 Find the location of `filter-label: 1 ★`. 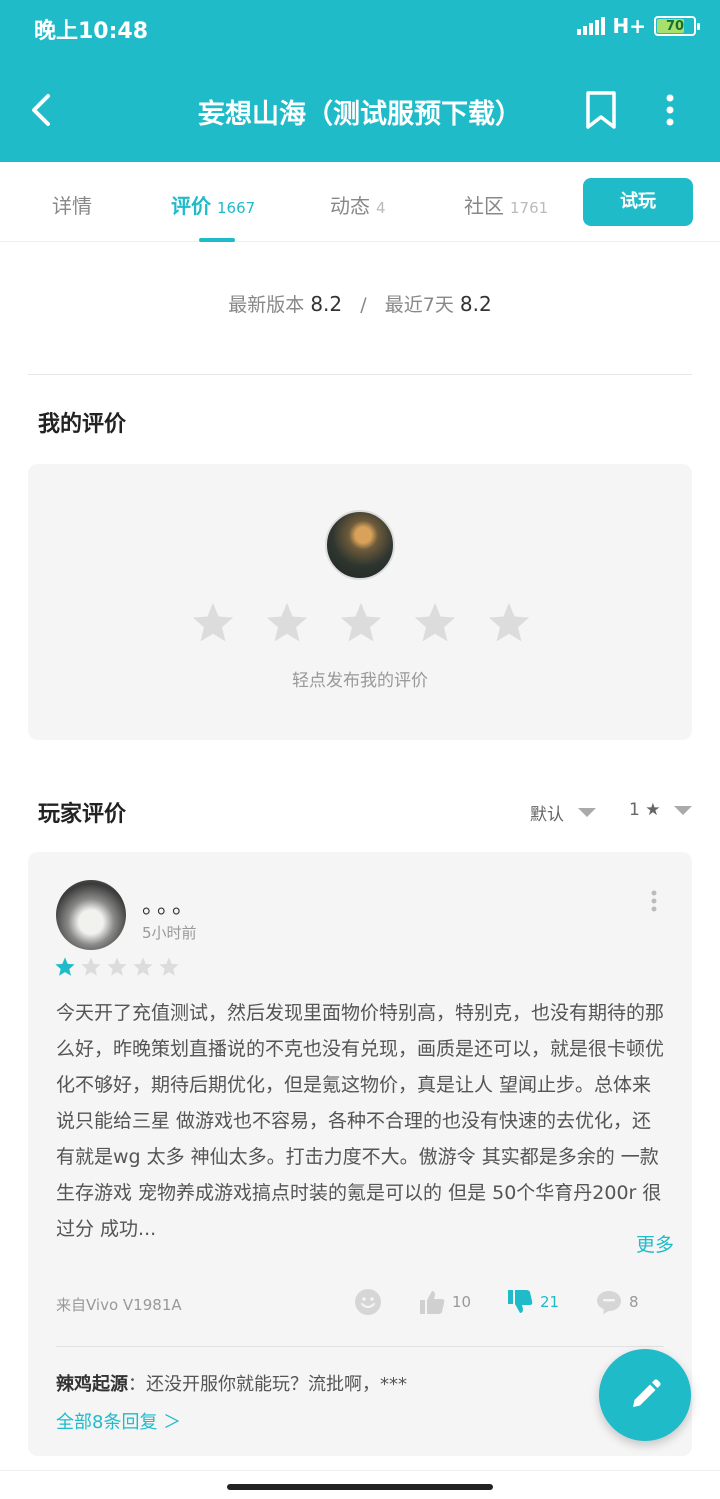

filter-label: 1 ★ is located at coordinates (645, 810).